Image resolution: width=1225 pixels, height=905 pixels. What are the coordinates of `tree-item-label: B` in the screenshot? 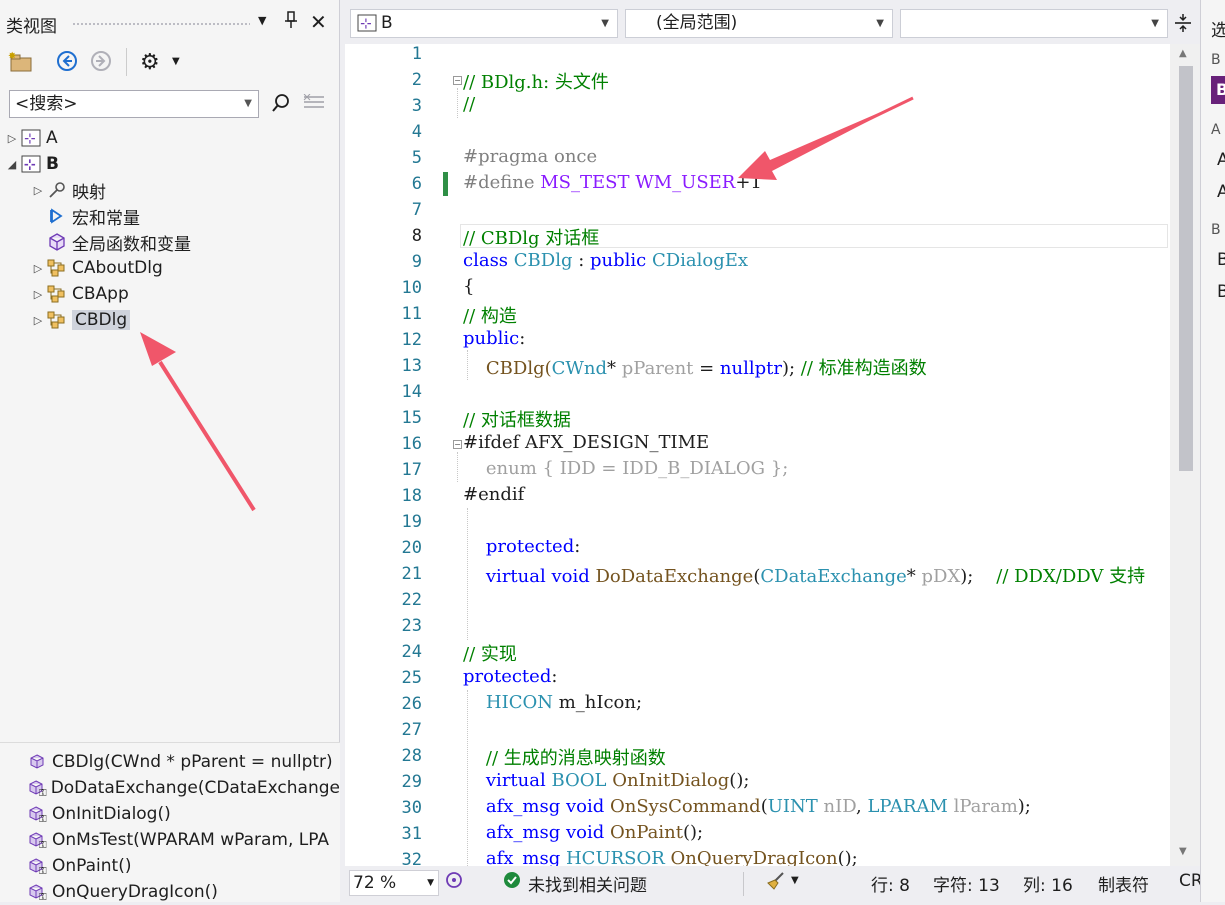 It's located at (52, 164).